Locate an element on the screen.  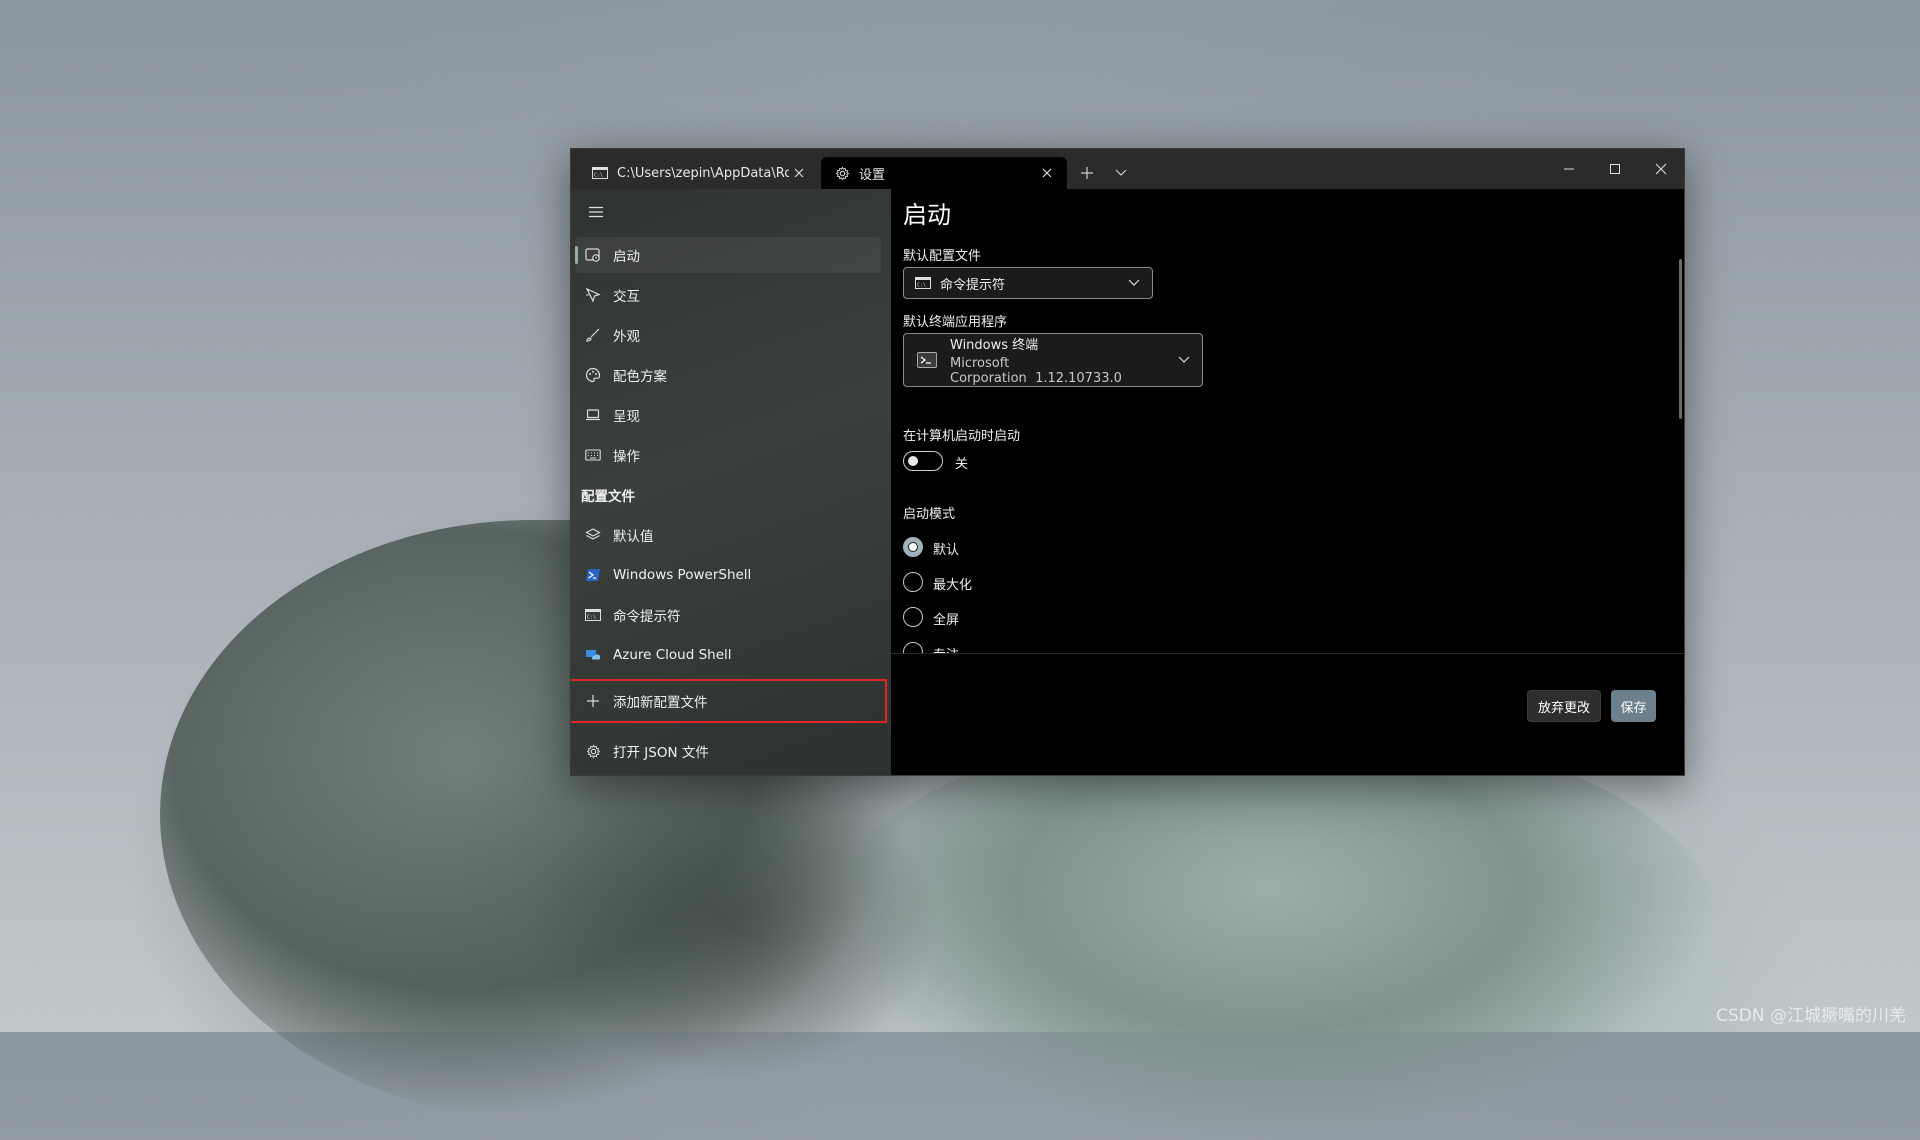
keyboard-icon is located at coordinates (593, 455).